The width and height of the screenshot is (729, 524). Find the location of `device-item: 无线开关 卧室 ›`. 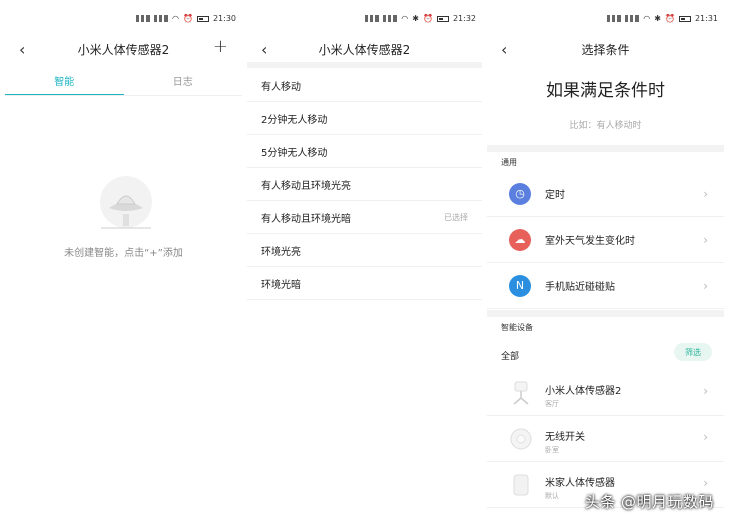

device-item: 无线开关 卧室 › is located at coordinates (605, 439).